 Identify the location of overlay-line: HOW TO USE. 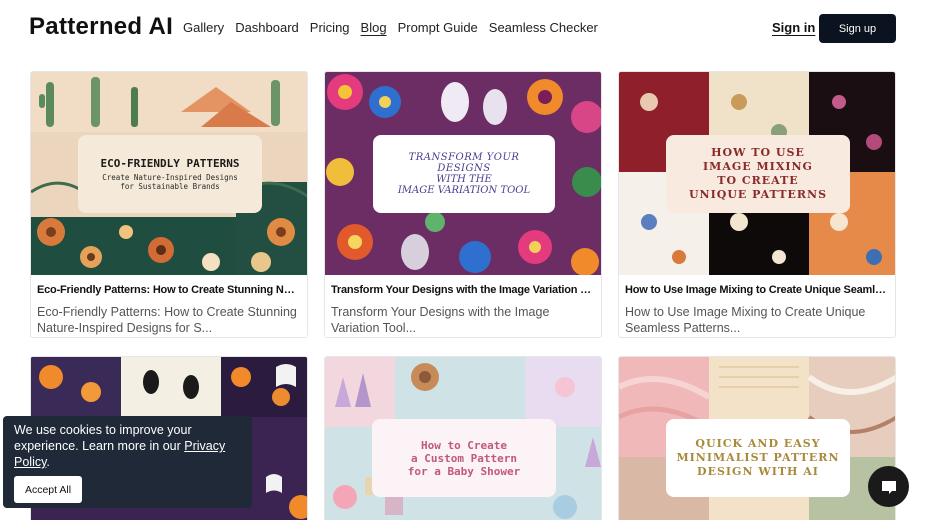
(758, 152).